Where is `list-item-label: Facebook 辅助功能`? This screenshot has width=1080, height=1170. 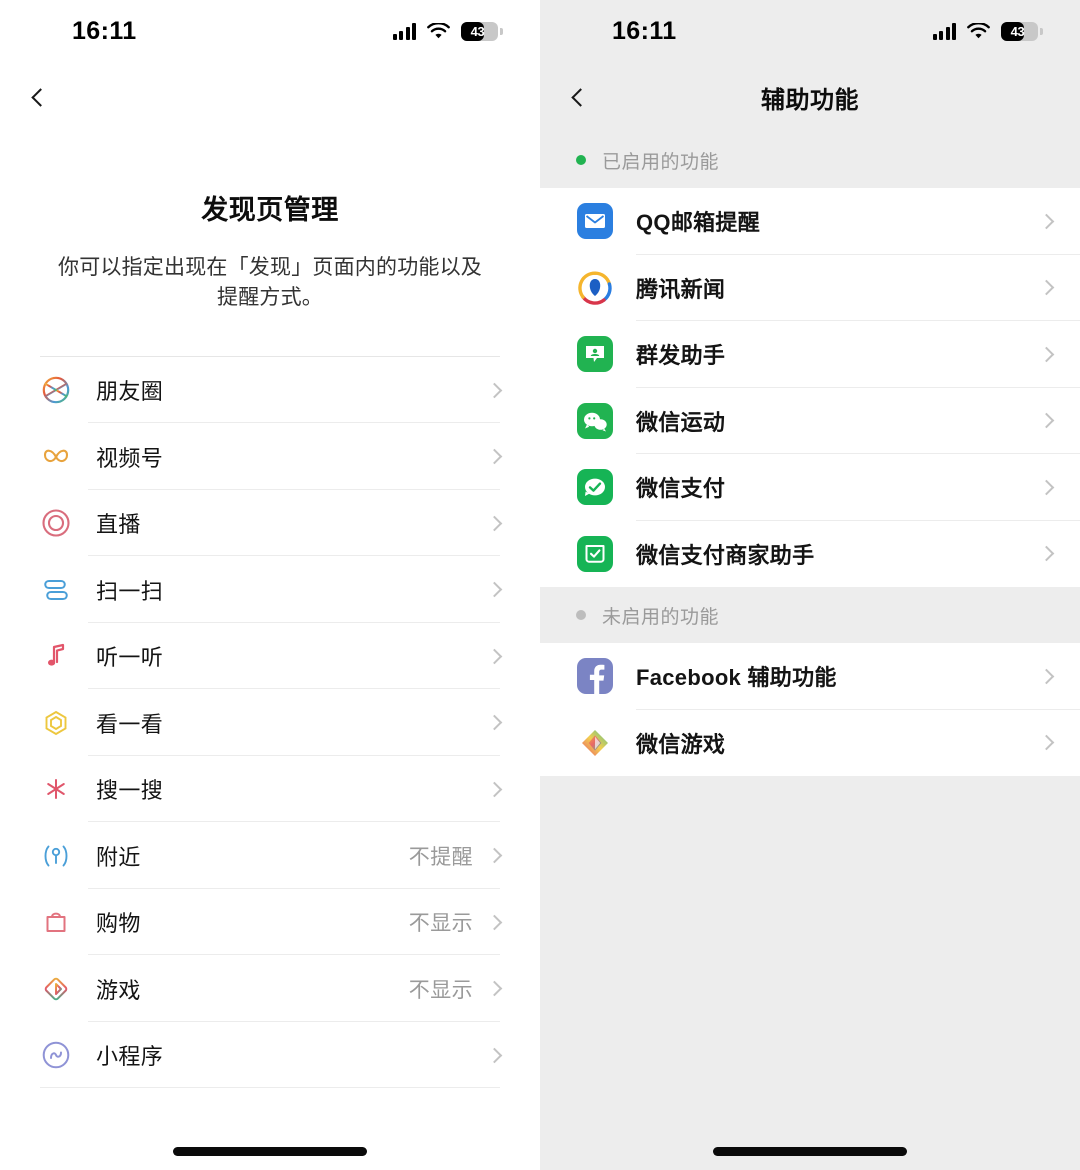
list-item-label: Facebook 辅助功能 is located at coordinates (736, 678).